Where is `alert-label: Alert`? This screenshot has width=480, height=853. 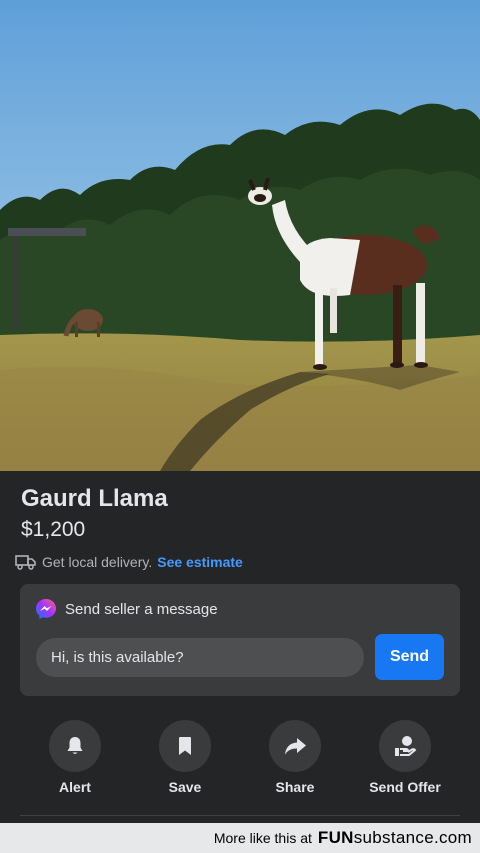
alert-label: Alert is located at coordinates (75, 787).